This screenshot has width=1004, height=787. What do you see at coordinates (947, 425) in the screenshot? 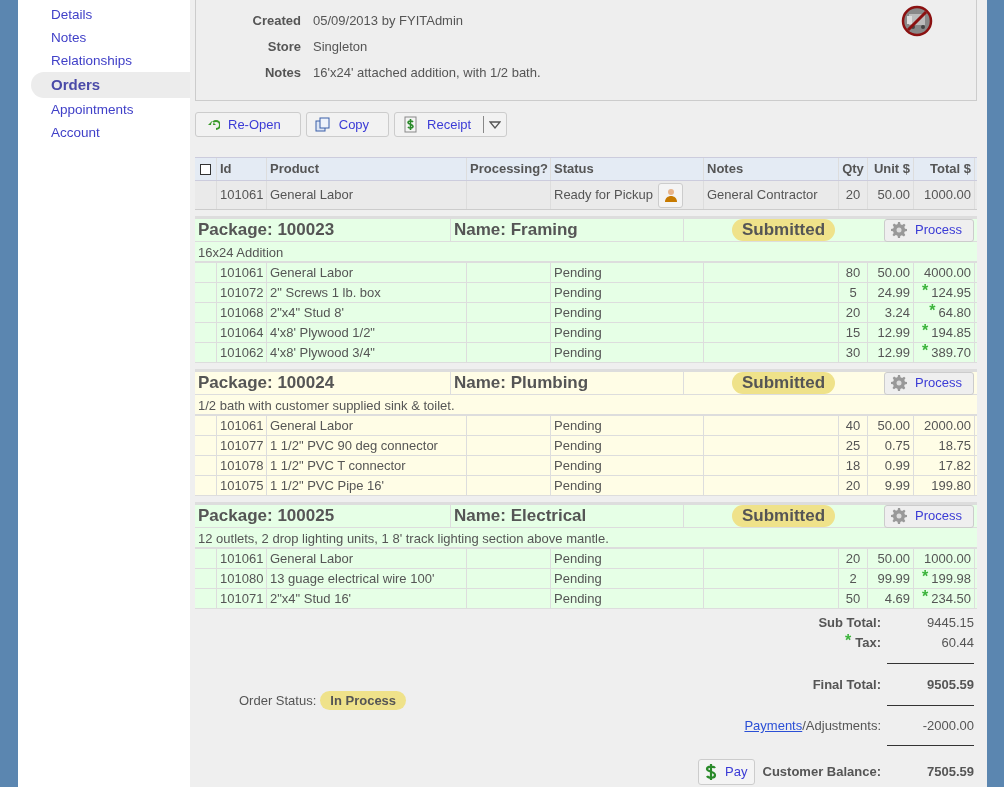
I see `table-cell-text: 2000.00` at bounding box center [947, 425].